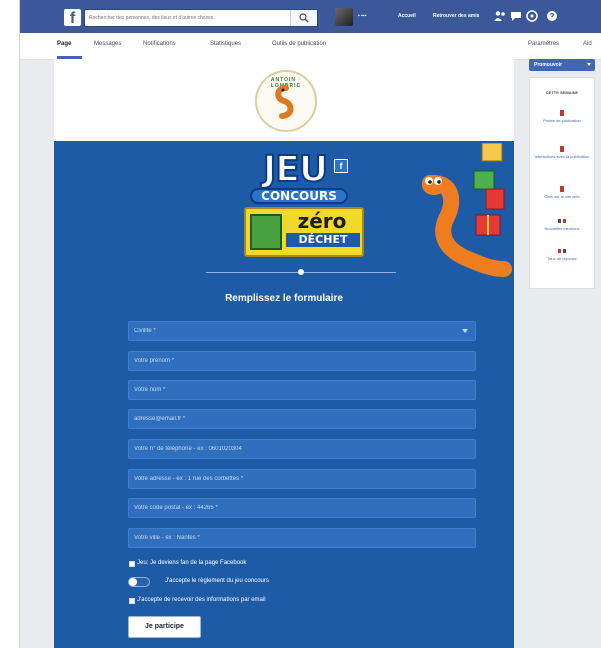 The width and height of the screenshot is (601, 648). I want to click on phone-field, so click(294, 449).